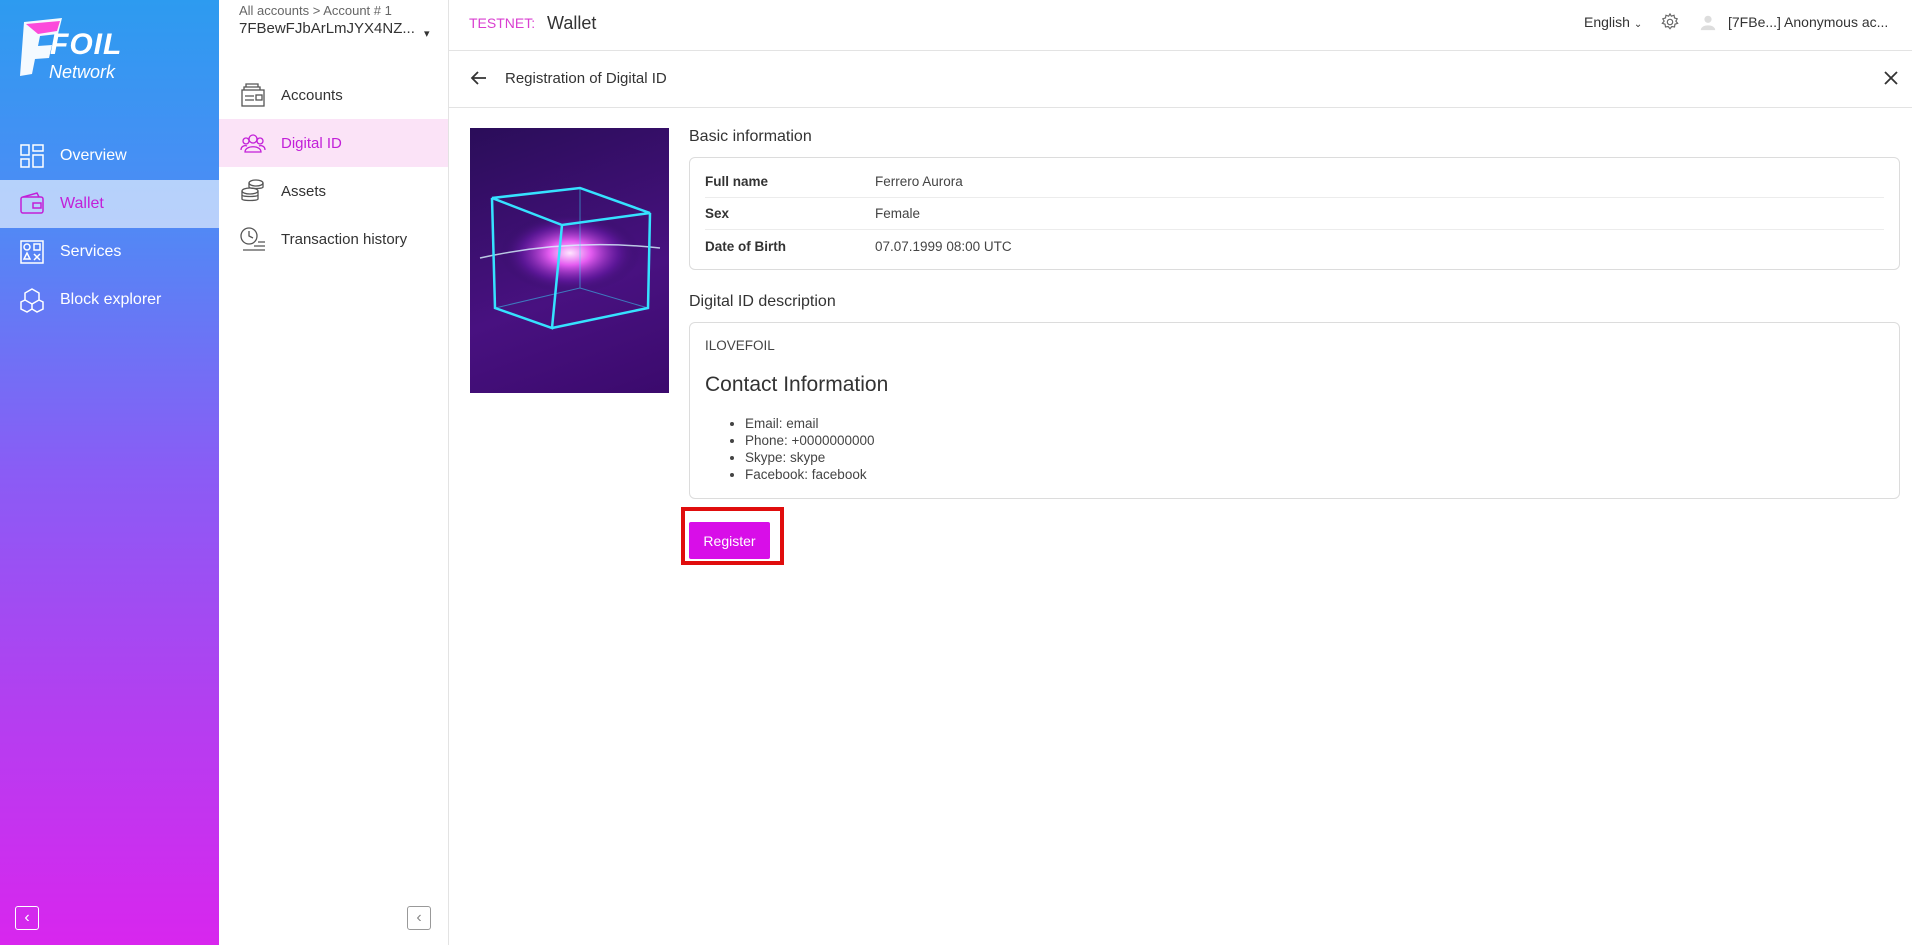 This screenshot has width=1912, height=945. I want to click on description-heading: Contact Information, so click(797, 384).